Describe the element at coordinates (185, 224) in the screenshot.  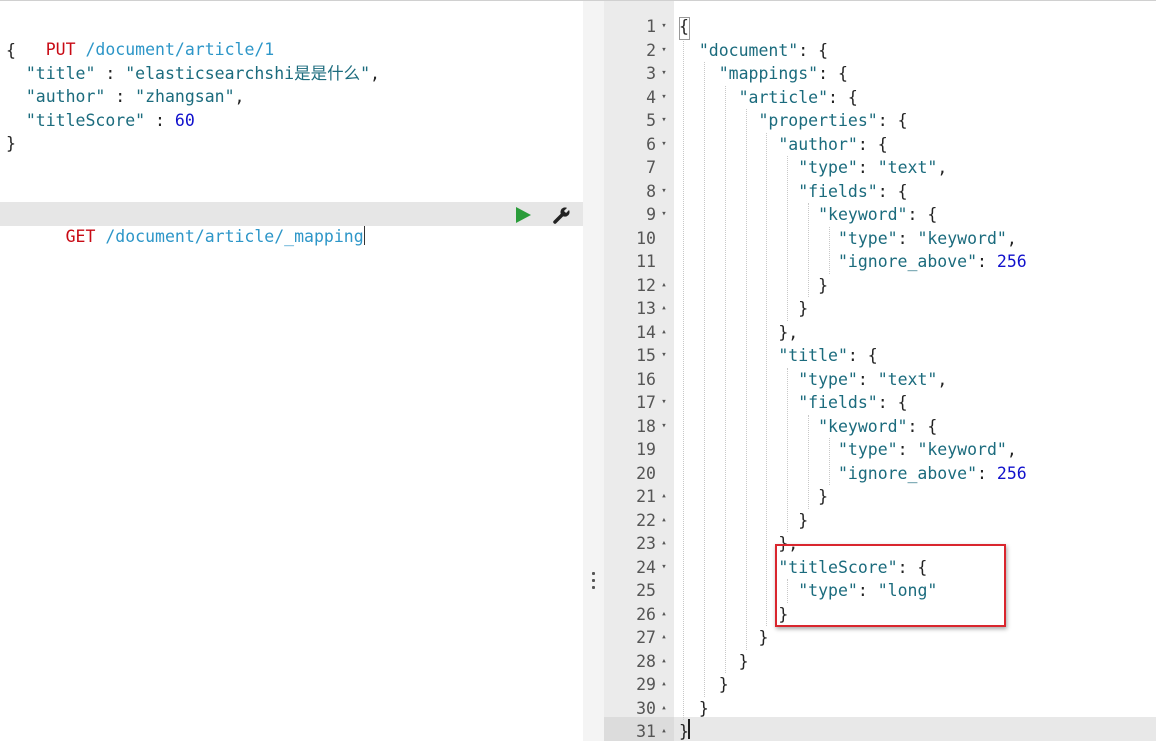
I see `get-request-line: GET /document/article/_mapping` at that location.